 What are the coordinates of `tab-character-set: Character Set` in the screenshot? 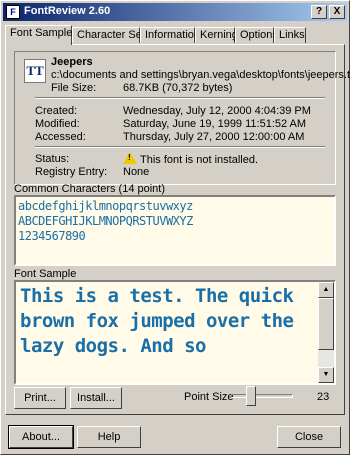 It's located at (108, 35).